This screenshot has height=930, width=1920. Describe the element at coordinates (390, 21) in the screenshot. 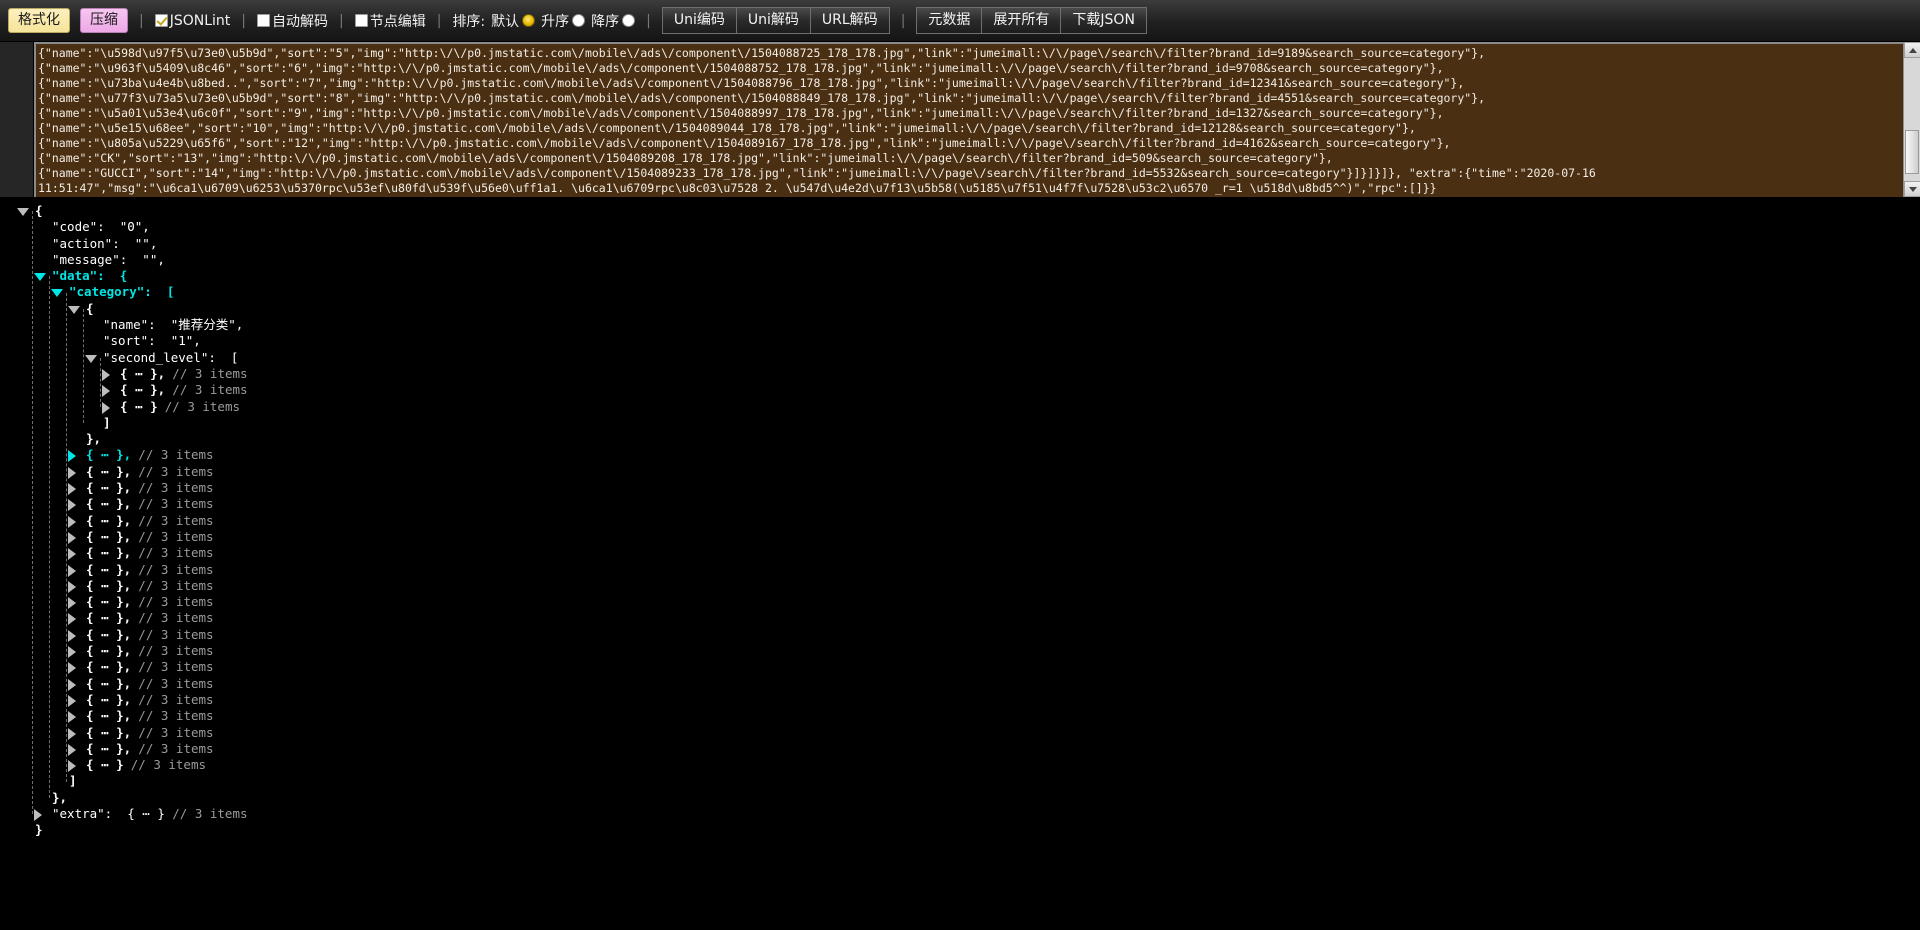

I see `nodeedit-checkbox: 节点编辑` at that location.